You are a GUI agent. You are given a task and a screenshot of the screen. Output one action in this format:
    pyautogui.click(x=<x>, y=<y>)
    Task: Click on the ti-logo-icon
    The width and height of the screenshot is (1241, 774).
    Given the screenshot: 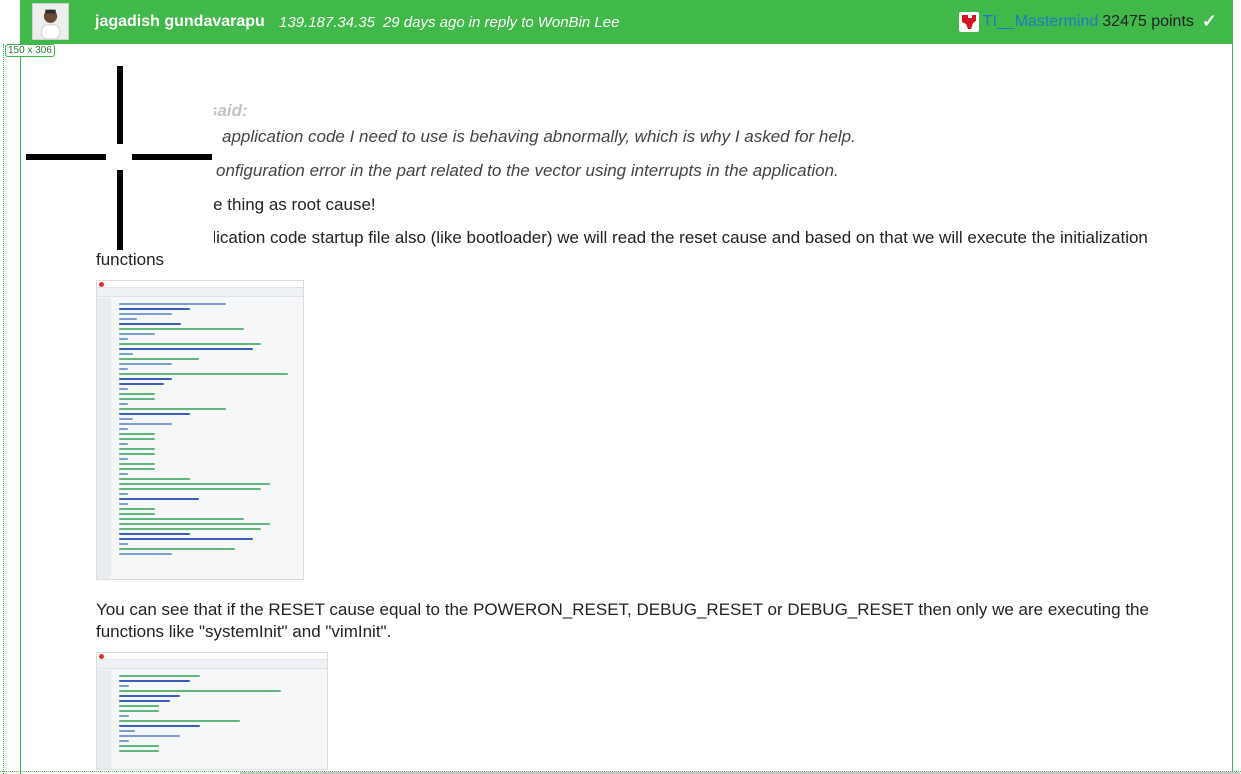 What is the action you would take?
    pyautogui.click(x=968, y=21)
    